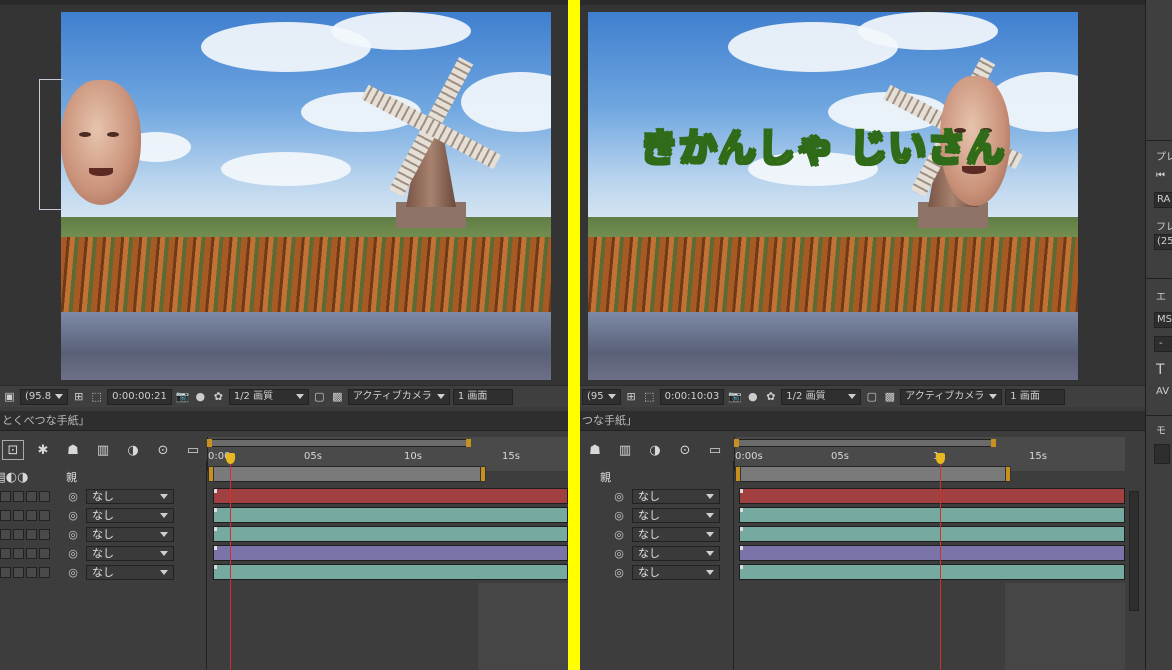 The width and height of the screenshot is (1172, 670). I want to click on text-size-icon: T, so click(1160, 370).